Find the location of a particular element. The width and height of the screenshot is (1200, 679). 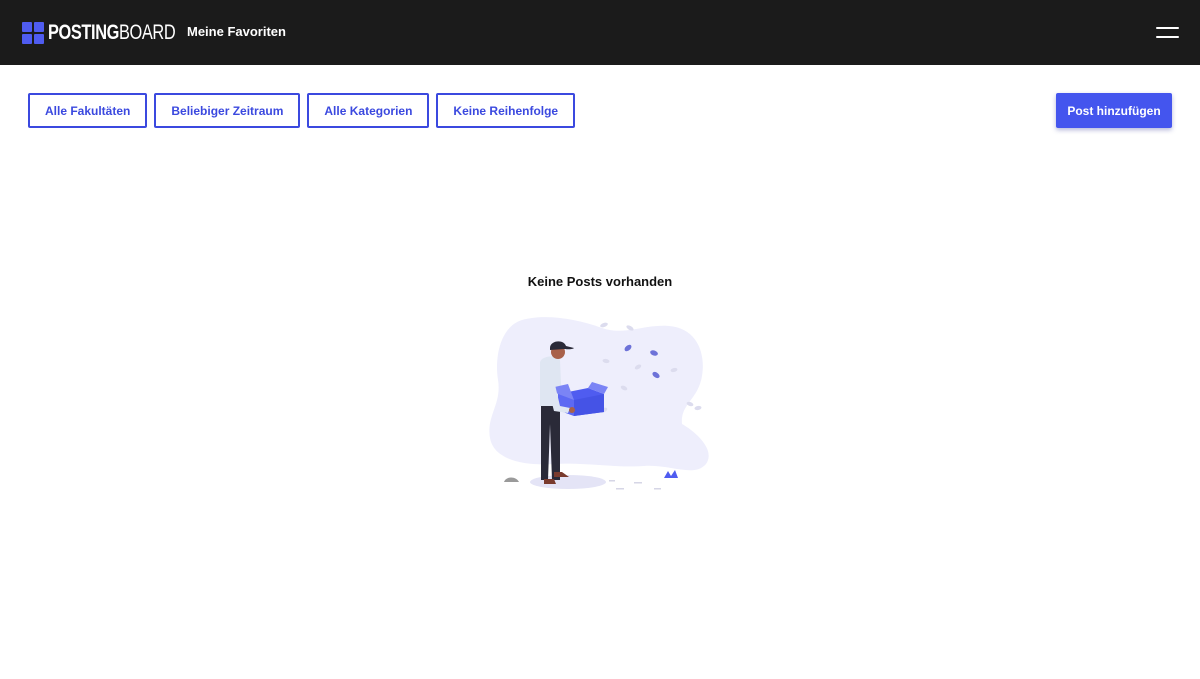

category-filter-button: Alle Kategorien is located at coordinates (368, 110).